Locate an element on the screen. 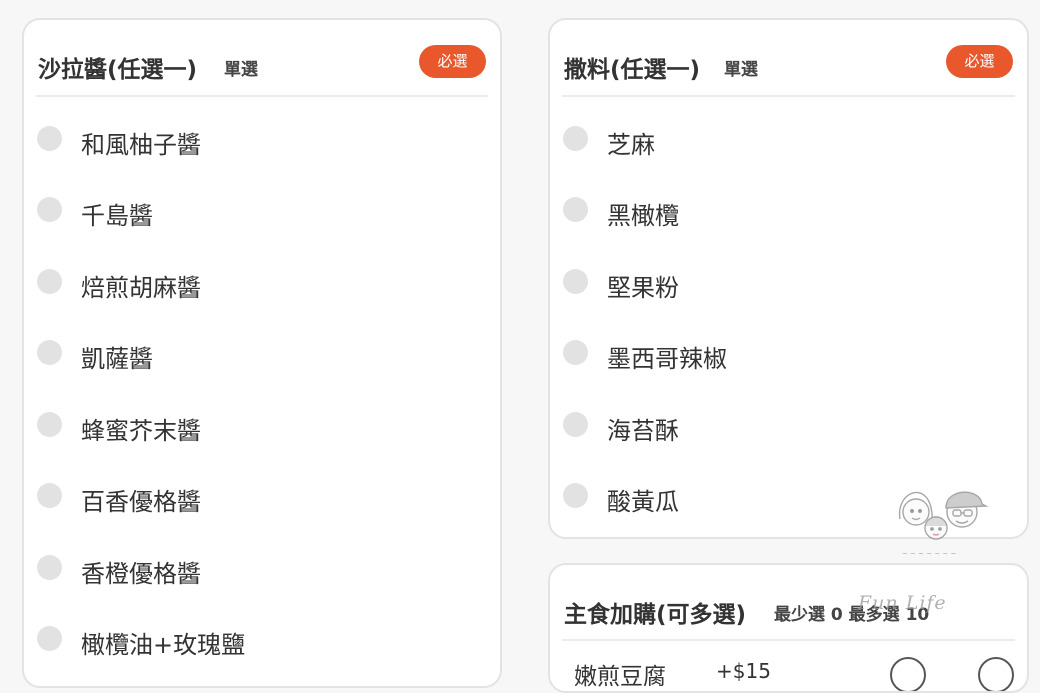 This screenshot has height=693, width=1040. topping-option-label: 海苔酥 is located at coordinates (643, 431).